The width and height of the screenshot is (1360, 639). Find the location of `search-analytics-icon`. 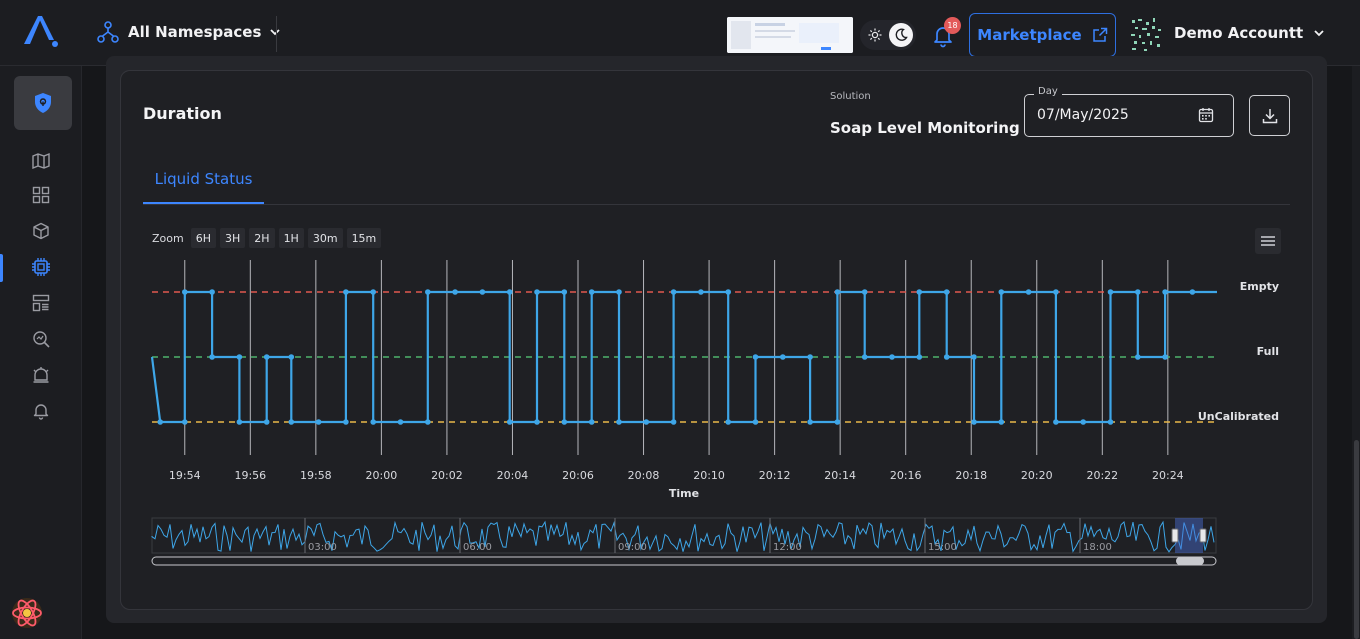

search-analytics-icon is located at coordinates (41, 339).